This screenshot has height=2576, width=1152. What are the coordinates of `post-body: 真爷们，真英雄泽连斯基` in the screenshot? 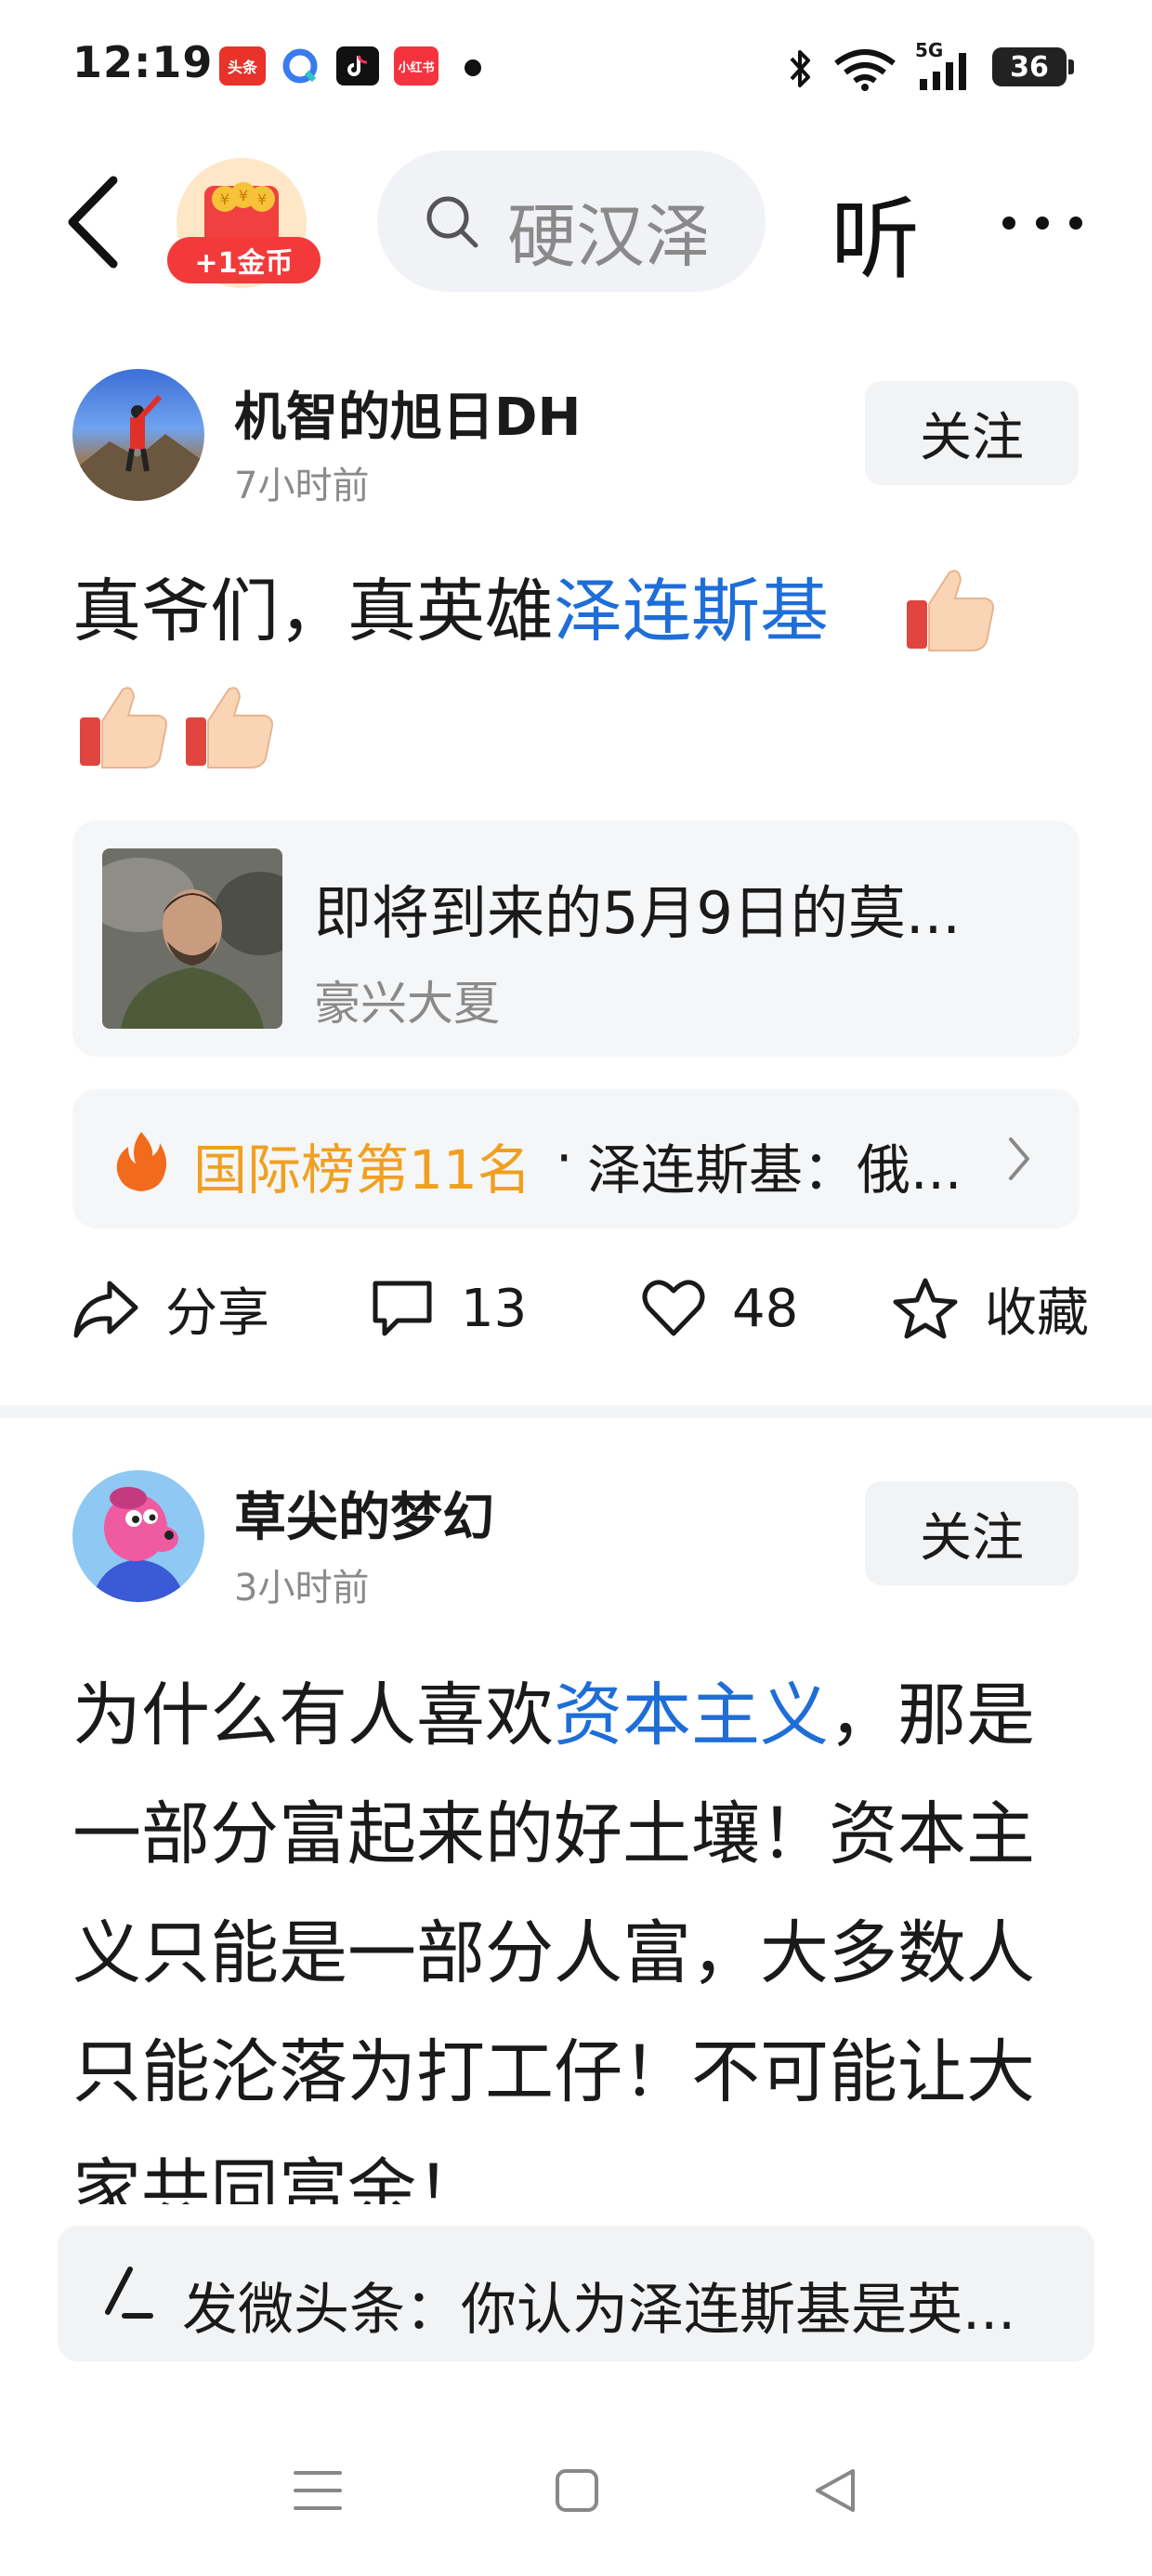 It's located at (450, 611).